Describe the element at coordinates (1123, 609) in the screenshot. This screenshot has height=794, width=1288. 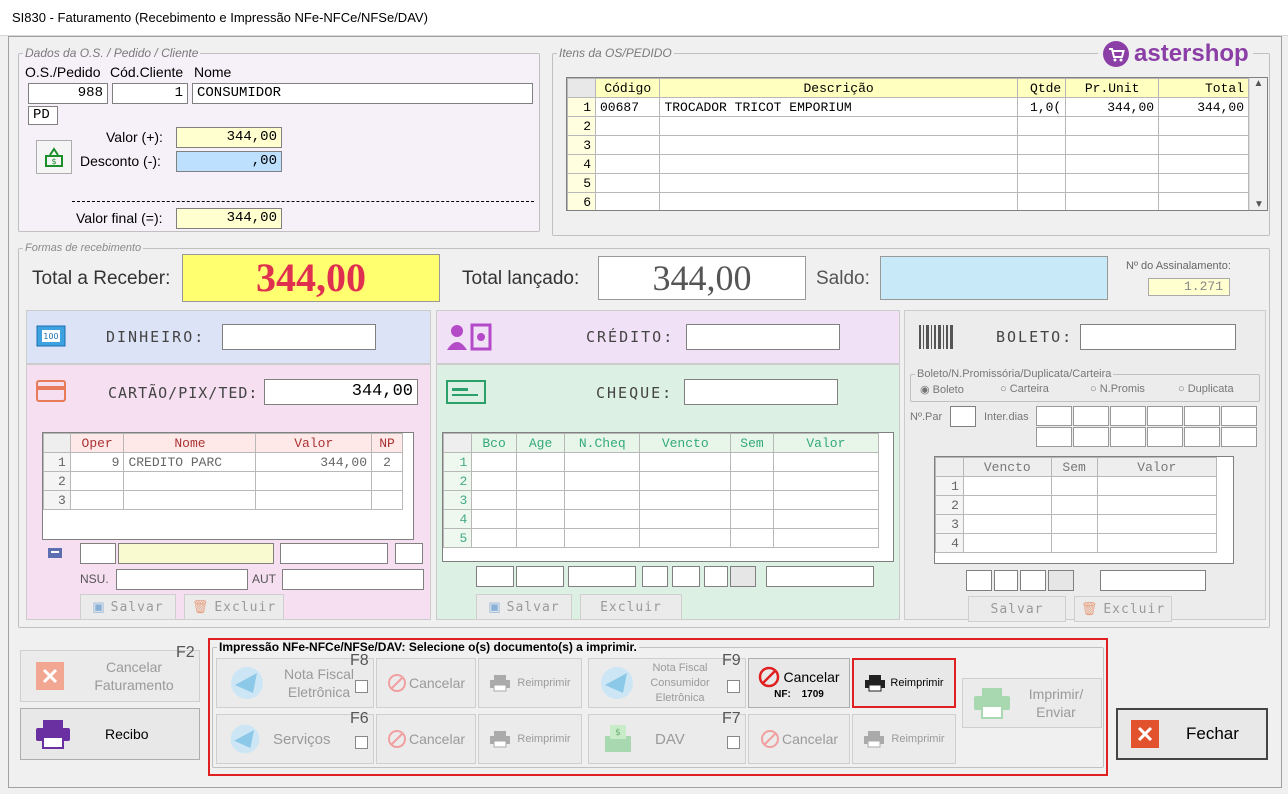
I see `boleto-excluir-button: 🗑 Excluir` at that location.